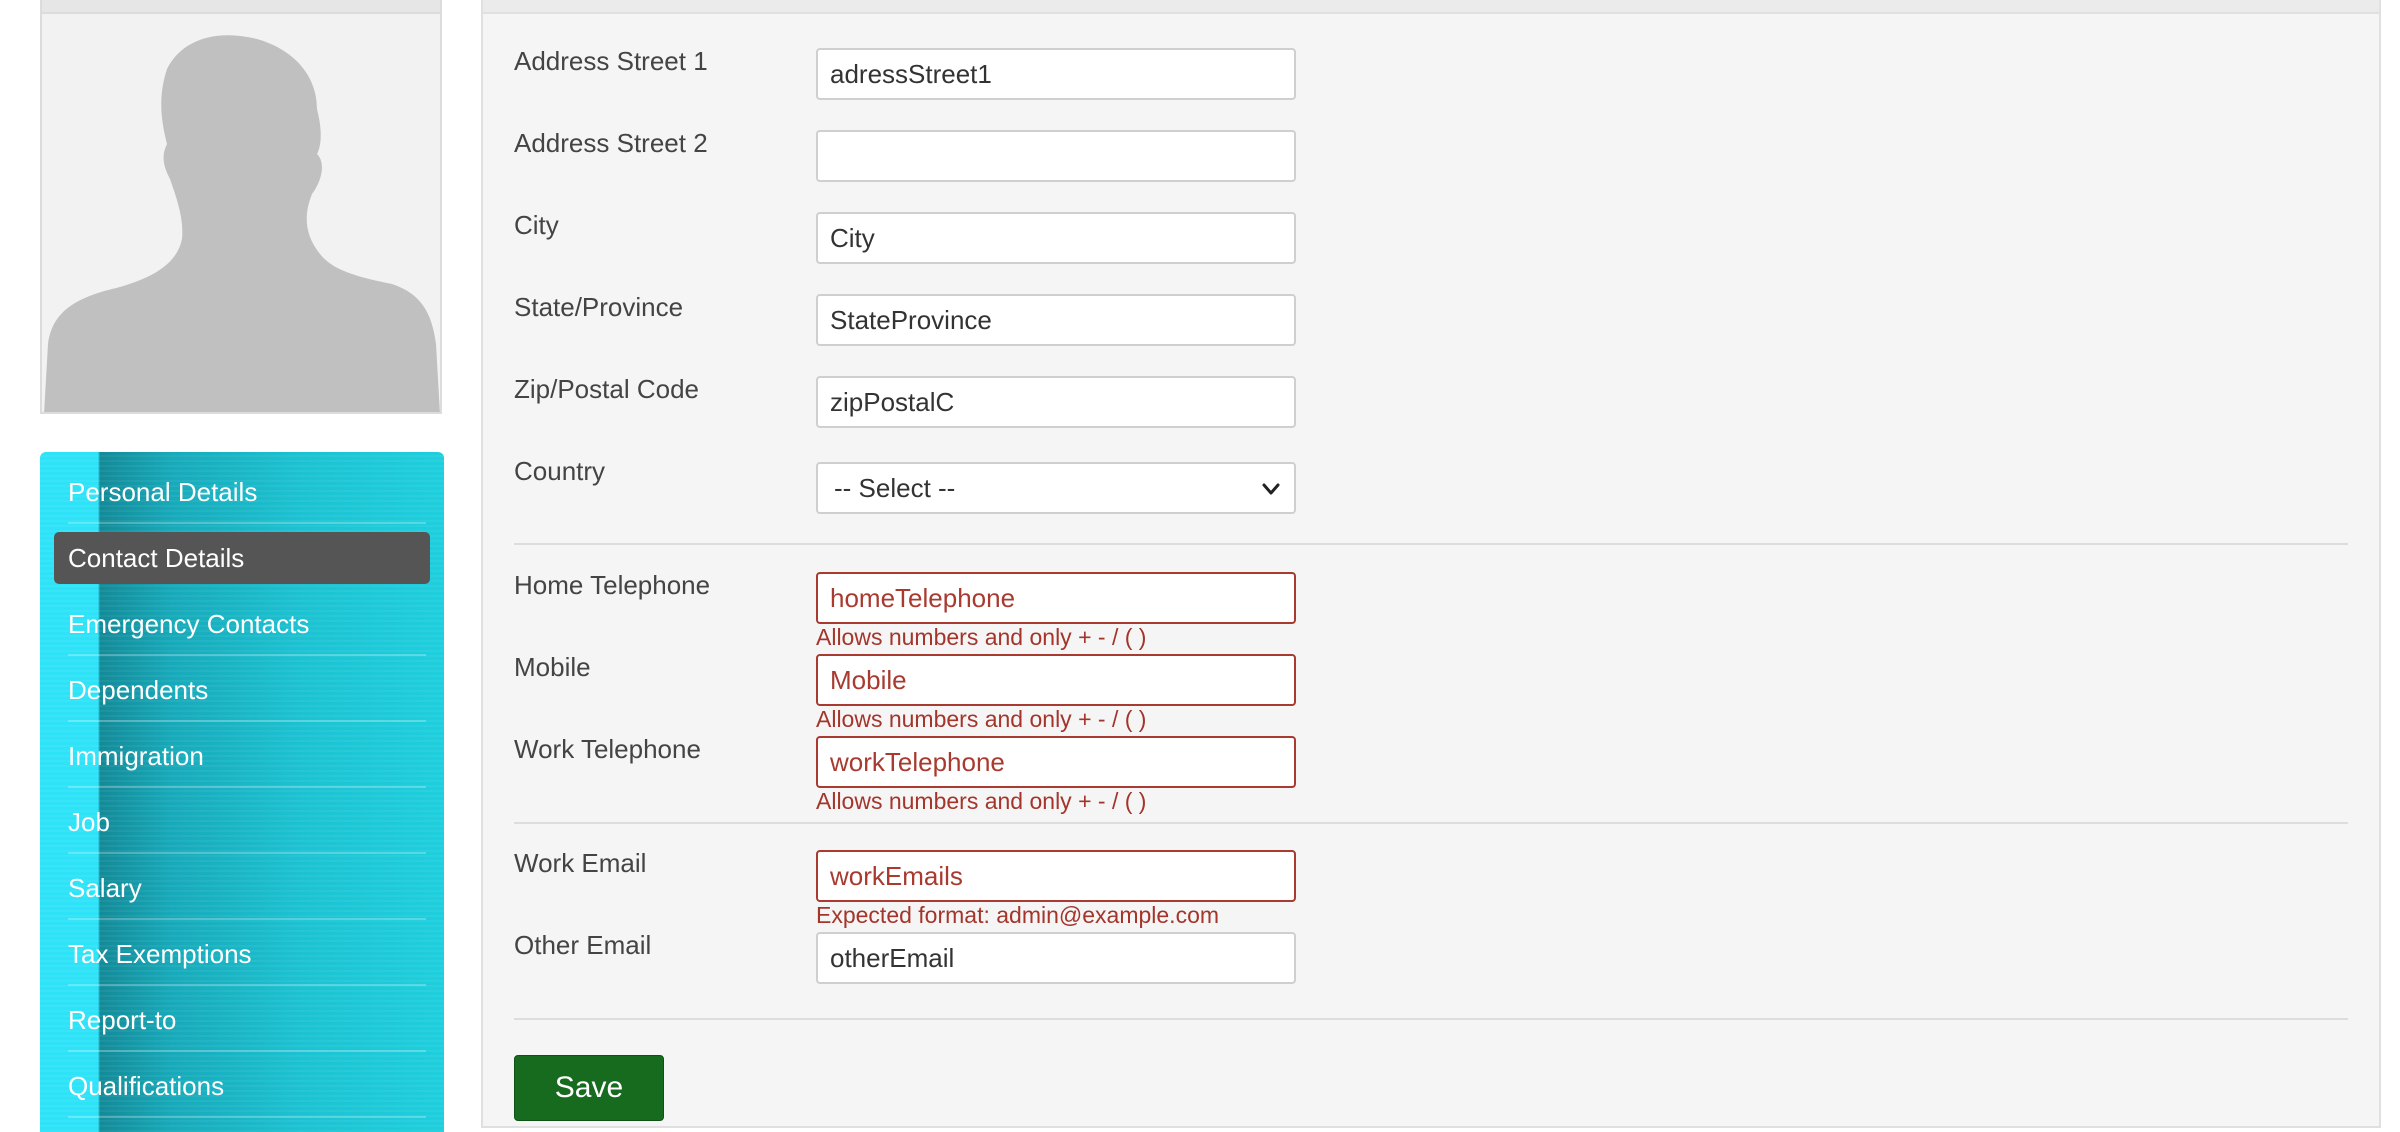  Describe the element at coordinates (606, 389) in the screenshot. I see `zip-postal-code-label: Zip/Postal Code` at that location.